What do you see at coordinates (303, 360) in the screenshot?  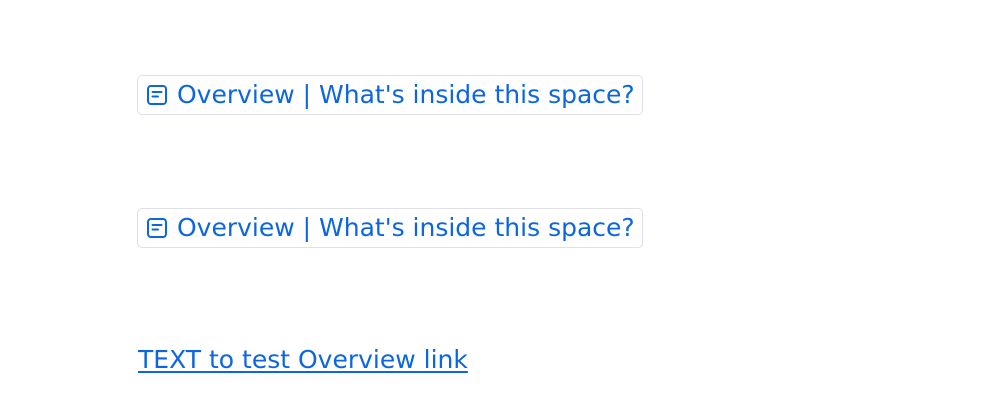 I see `text-link-overview: TEXT to test Overview link` at bounding box center [303, 360].